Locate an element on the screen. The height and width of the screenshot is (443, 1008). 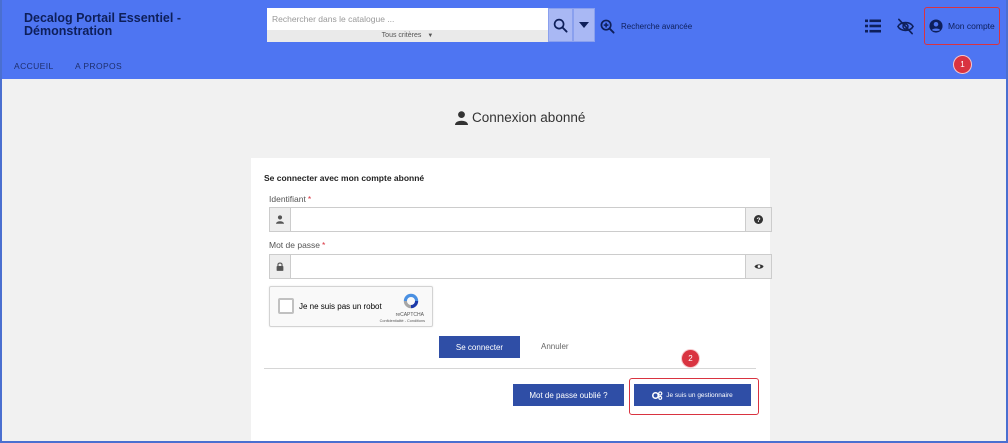
list-view-button is located at coordinates (873, 26).